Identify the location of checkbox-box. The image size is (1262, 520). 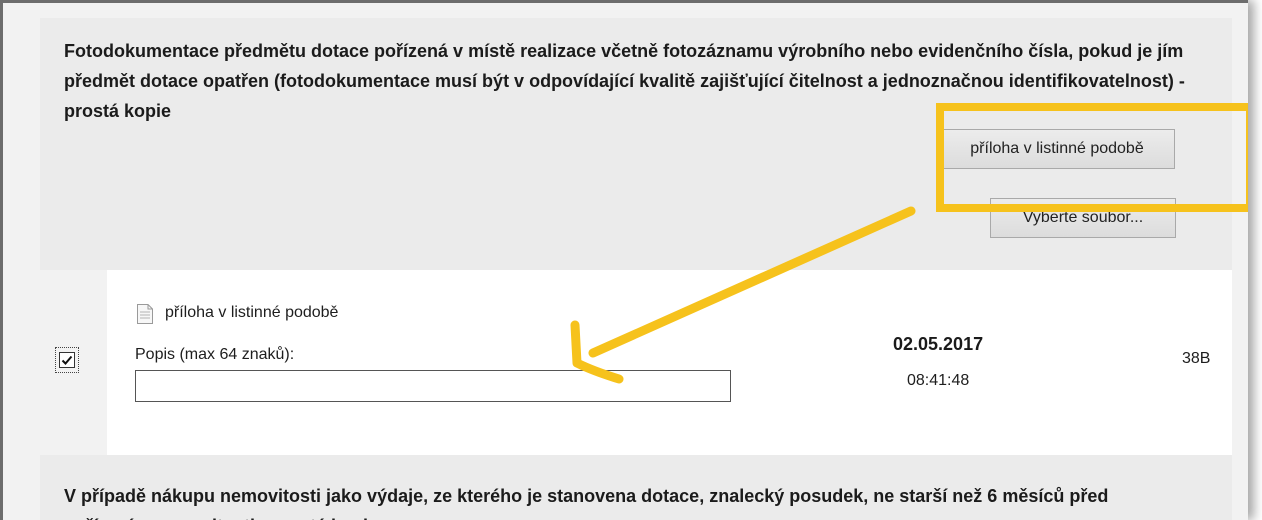
(67, 360).